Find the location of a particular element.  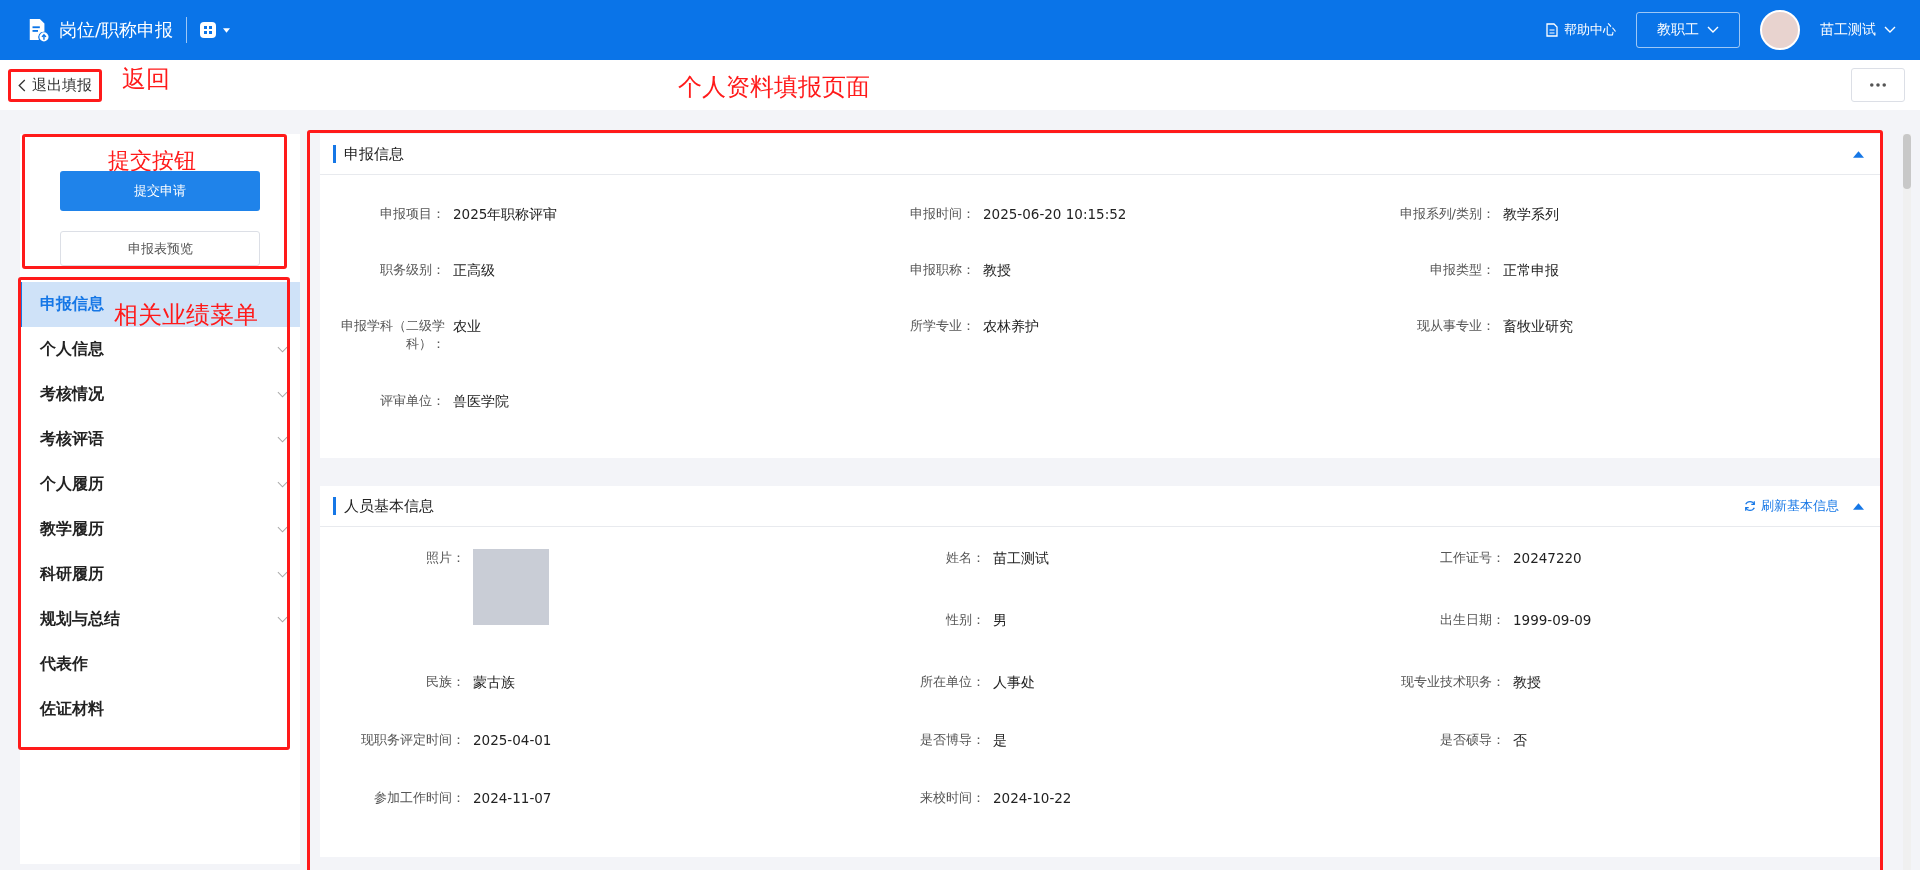

menu-item: 考核情况 is located at coordinates (160, 394).